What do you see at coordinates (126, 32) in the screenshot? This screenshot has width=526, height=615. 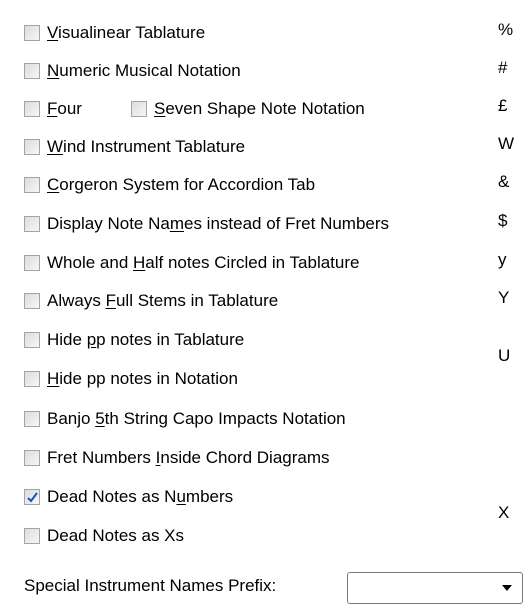 I see `option-label: Visualinear Tablature` at bounding box center [126, 32].